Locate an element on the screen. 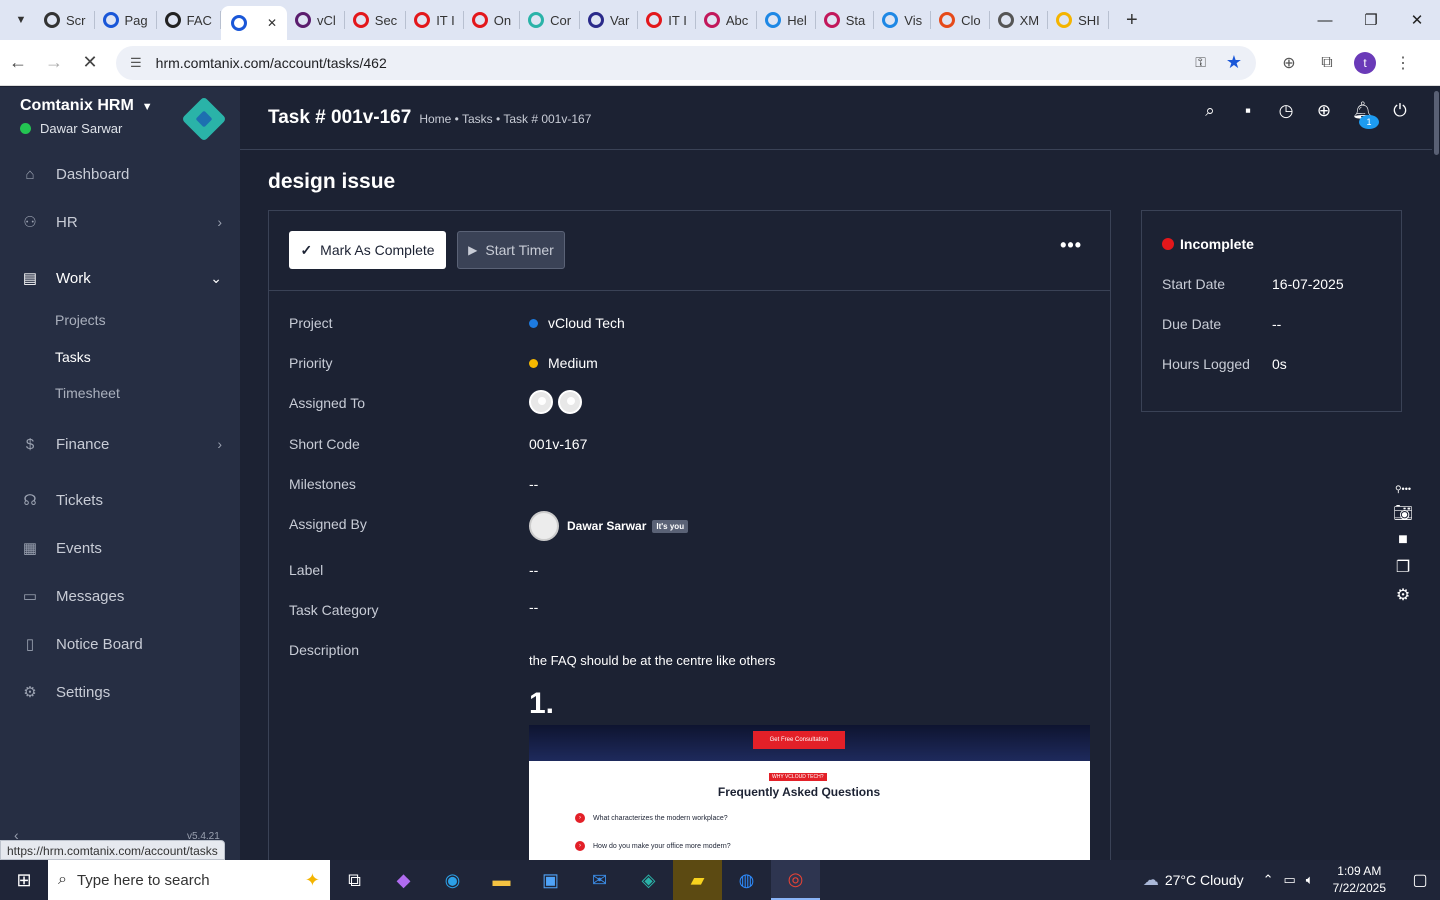 The image size is (1440, 900). browser-tab: SHI is located at coordinates (1078, 20).